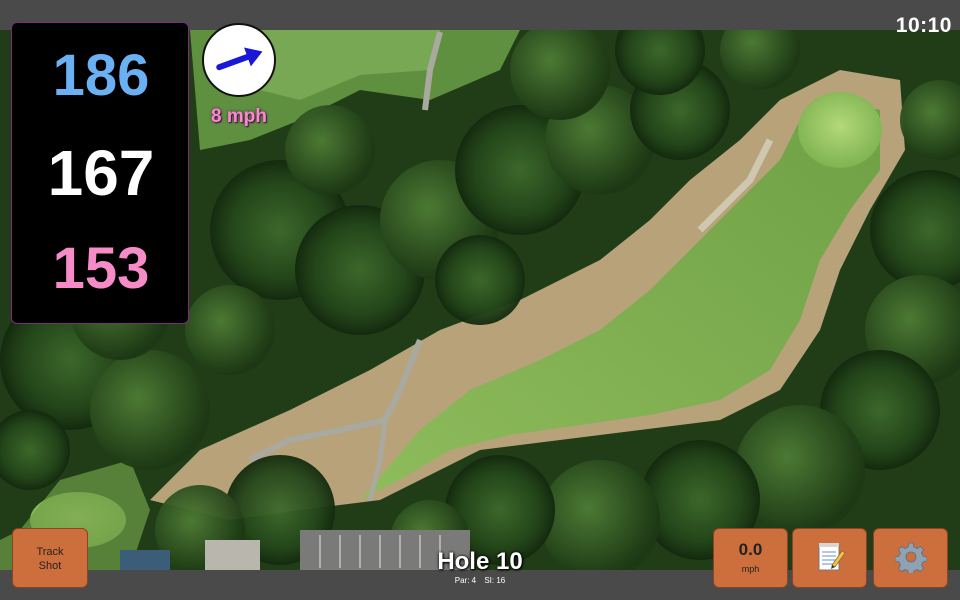  I want to click on wind-speed-label: 8 mph, so click(239, 116).